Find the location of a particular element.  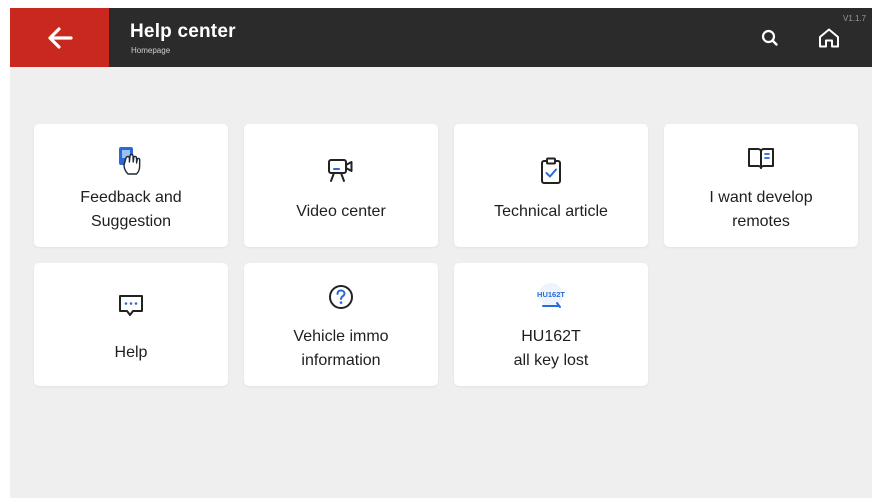

card-label: Technical article is located at coordinates (551, 211).